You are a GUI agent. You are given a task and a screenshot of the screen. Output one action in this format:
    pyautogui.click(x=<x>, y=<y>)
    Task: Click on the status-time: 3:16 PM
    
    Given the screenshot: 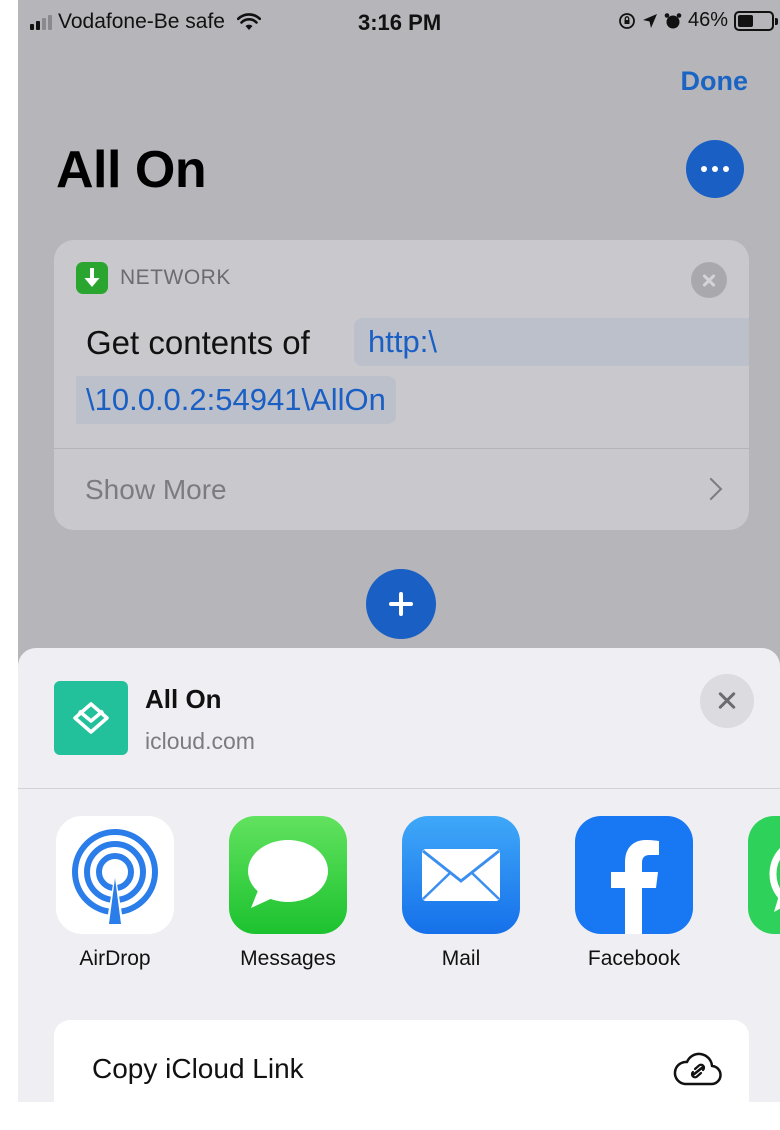 What is the action you would take?
    pyautogui.click(x=400, y=22)
    